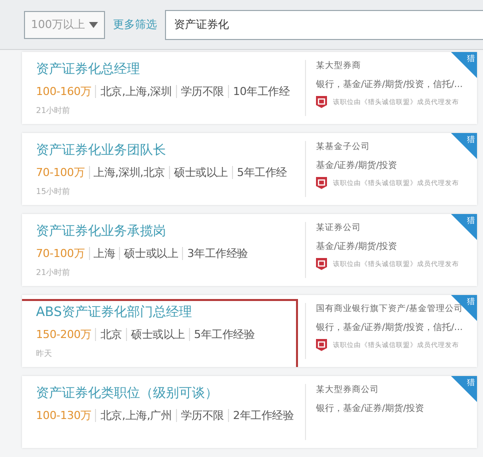  Describe the element at coordinates (348, 390) in the screenshot. I see `company-name: 某大型券商公司` at that location.